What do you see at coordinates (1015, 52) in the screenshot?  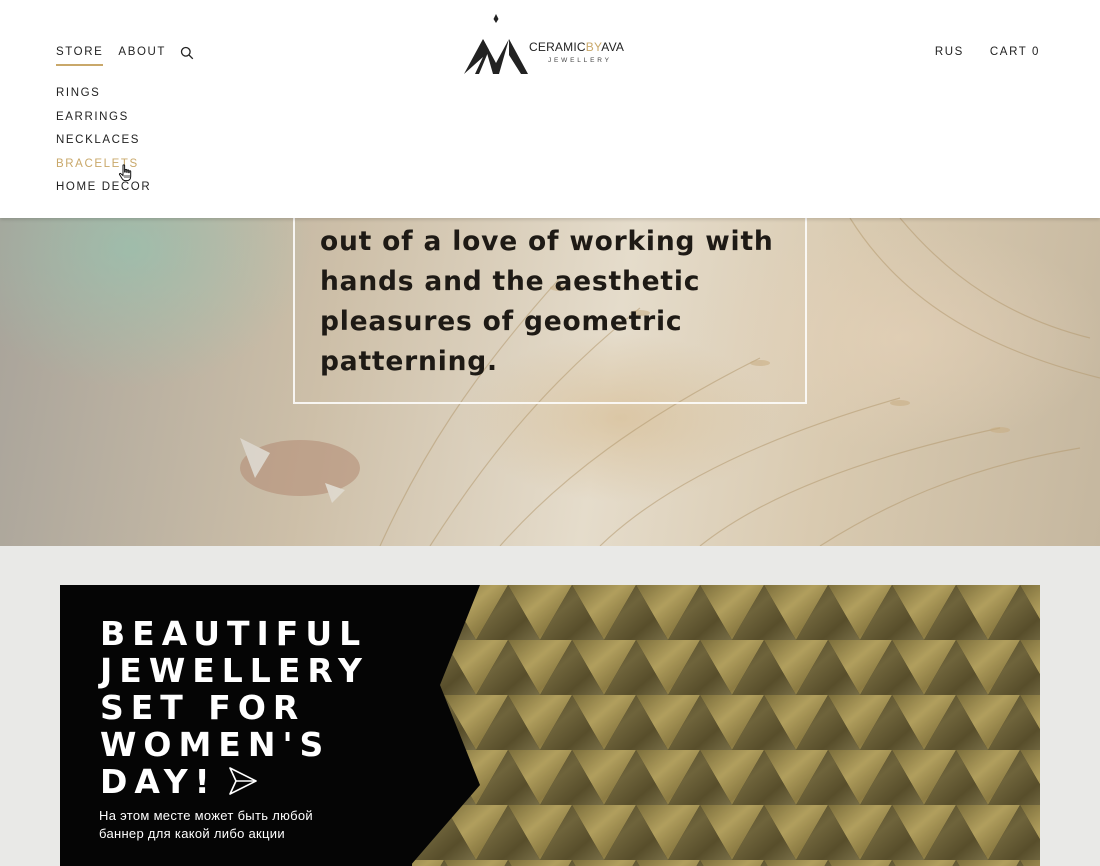 I see `cart-link: CART 0` at bounding box center [1015, 52].